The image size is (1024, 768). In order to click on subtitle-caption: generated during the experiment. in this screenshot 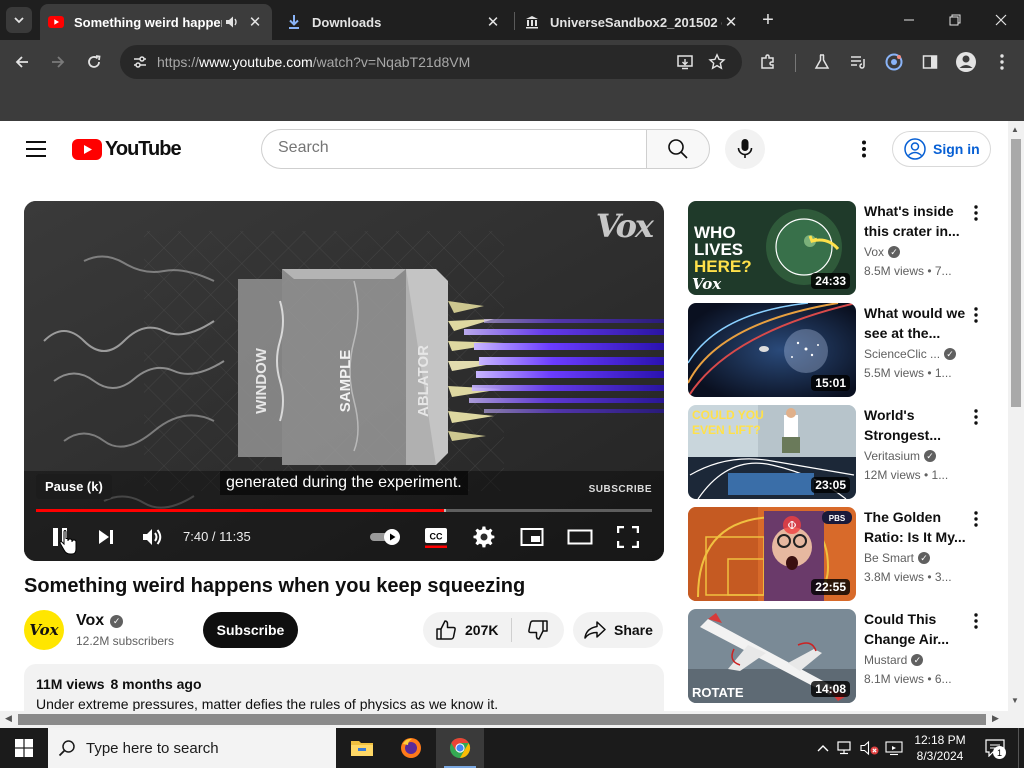, I will do `click(344, 483)`.